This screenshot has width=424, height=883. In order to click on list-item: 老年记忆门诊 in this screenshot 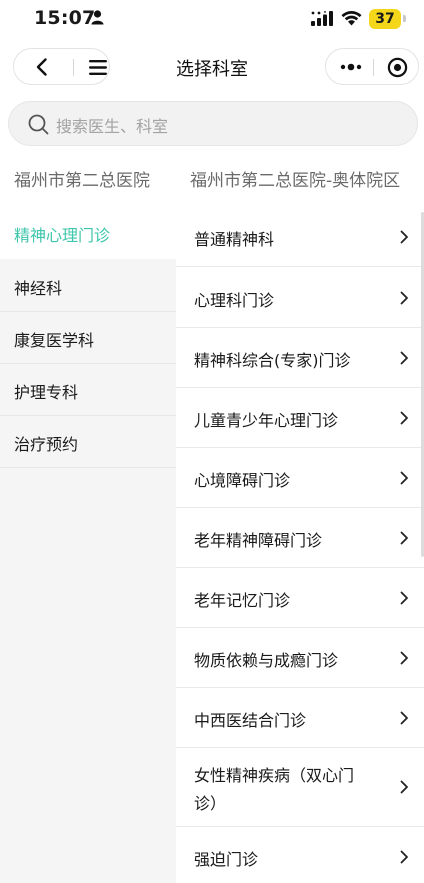, I will do `click(300, 598)`.